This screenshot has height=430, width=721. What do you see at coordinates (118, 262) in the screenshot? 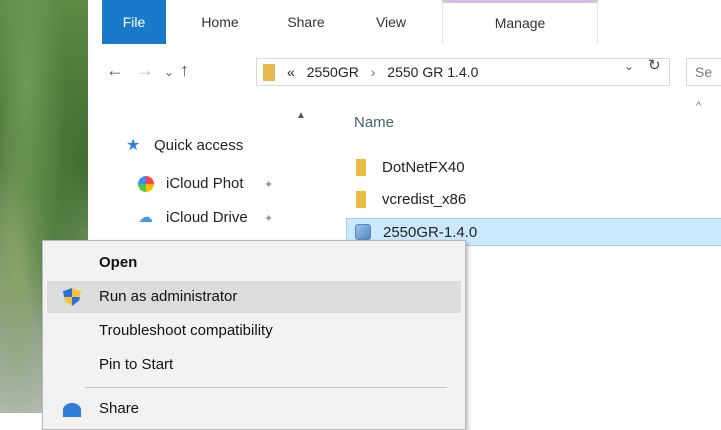
I see `menu-item-label: Open` at bounding box center [118, 262].